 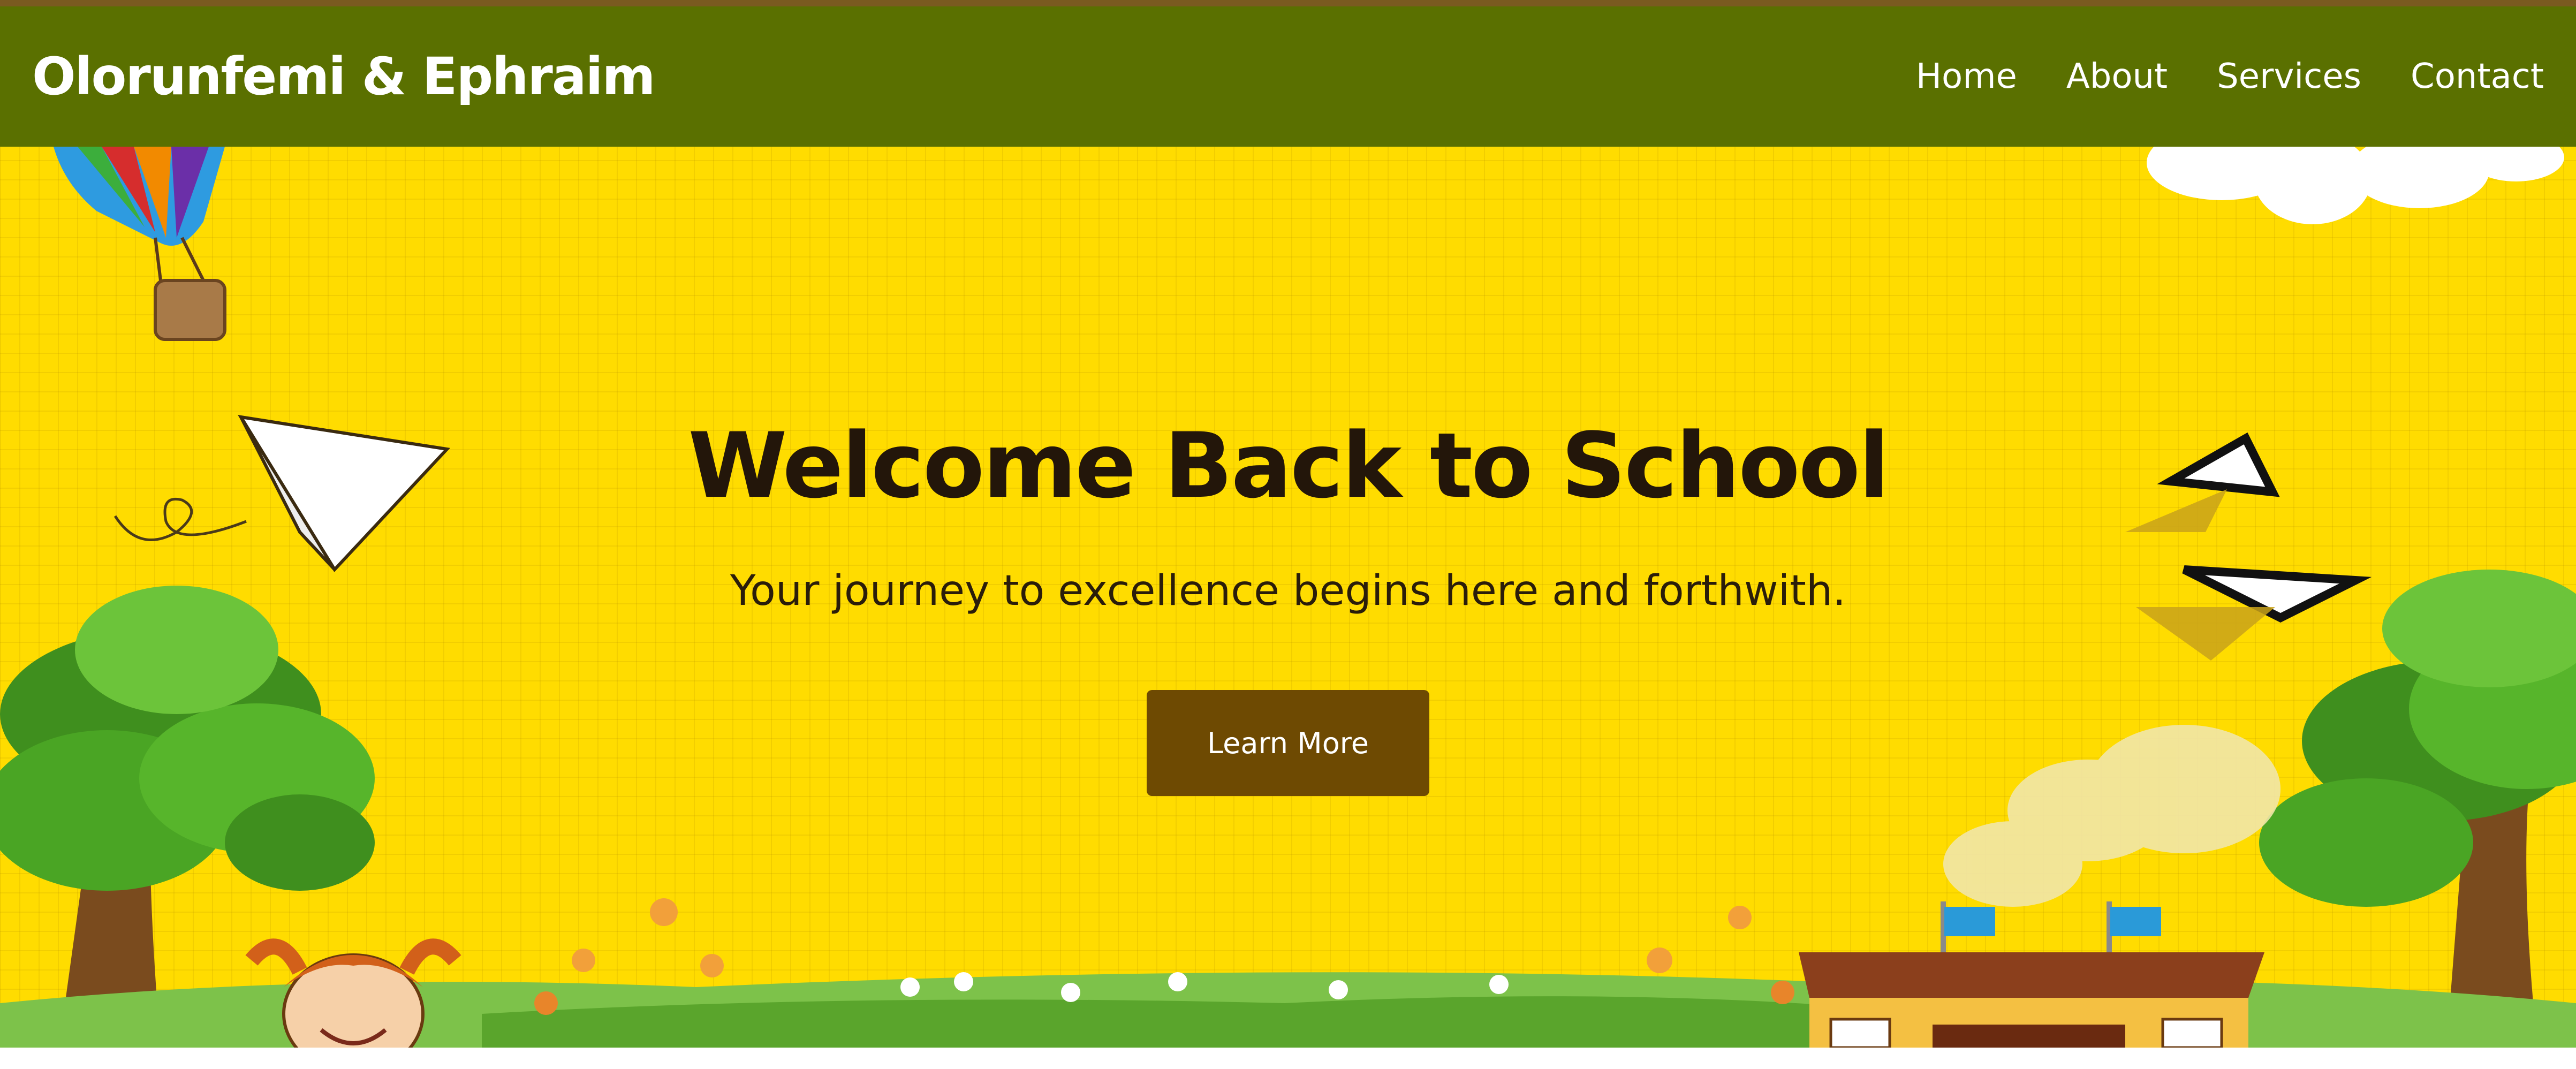 I want to click on hot-air-balloon-icon, so click(x=140, y=244).